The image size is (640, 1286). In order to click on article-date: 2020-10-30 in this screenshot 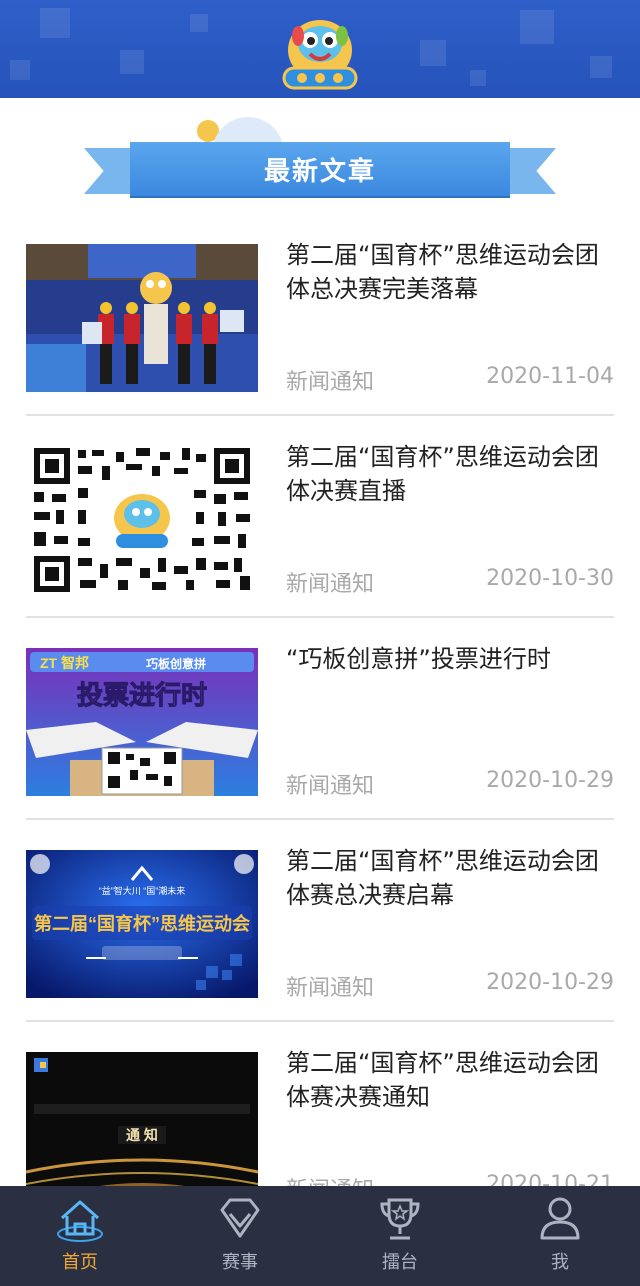, I will do `click(550, 578)`.